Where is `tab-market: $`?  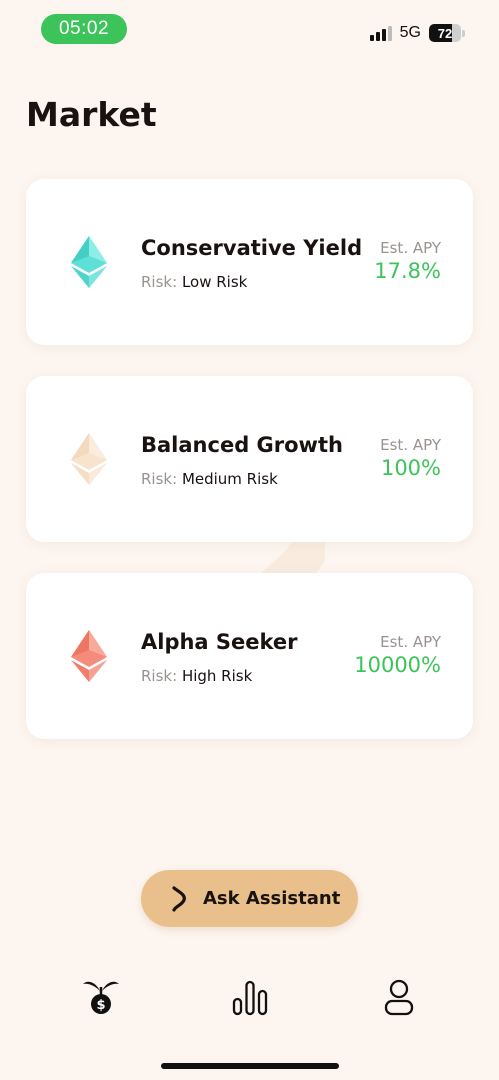 tab-market: $ is located at coordinates (101, 997).